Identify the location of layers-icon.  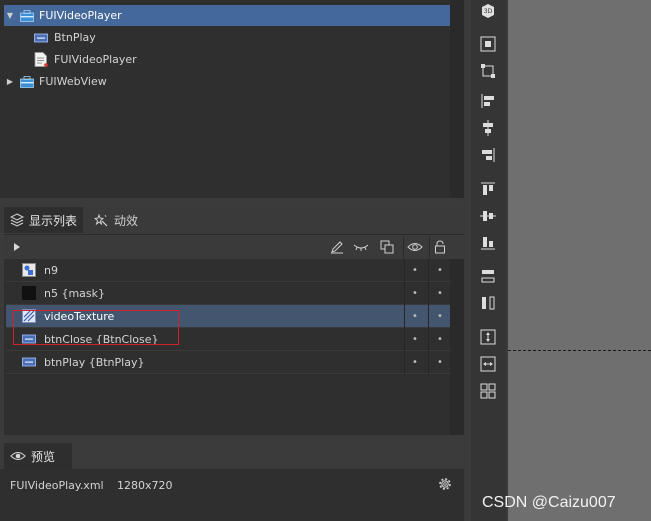
(17, 220).